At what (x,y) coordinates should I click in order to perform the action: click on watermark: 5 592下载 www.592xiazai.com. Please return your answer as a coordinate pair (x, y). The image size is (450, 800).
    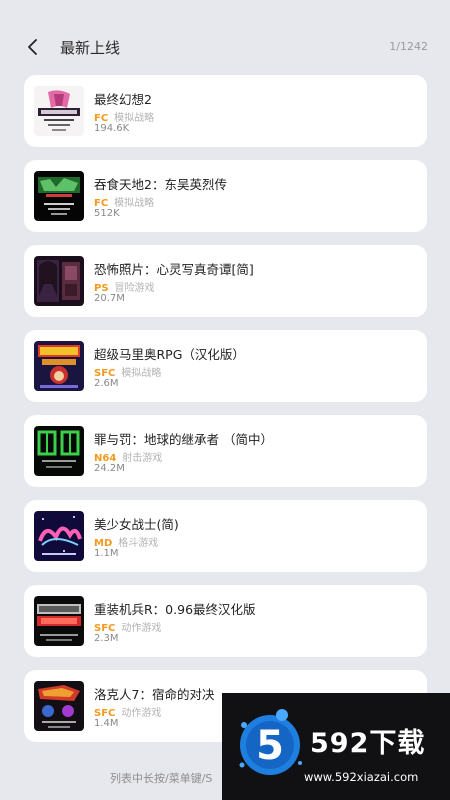
    Looking at the image, I should click on (336, 746).